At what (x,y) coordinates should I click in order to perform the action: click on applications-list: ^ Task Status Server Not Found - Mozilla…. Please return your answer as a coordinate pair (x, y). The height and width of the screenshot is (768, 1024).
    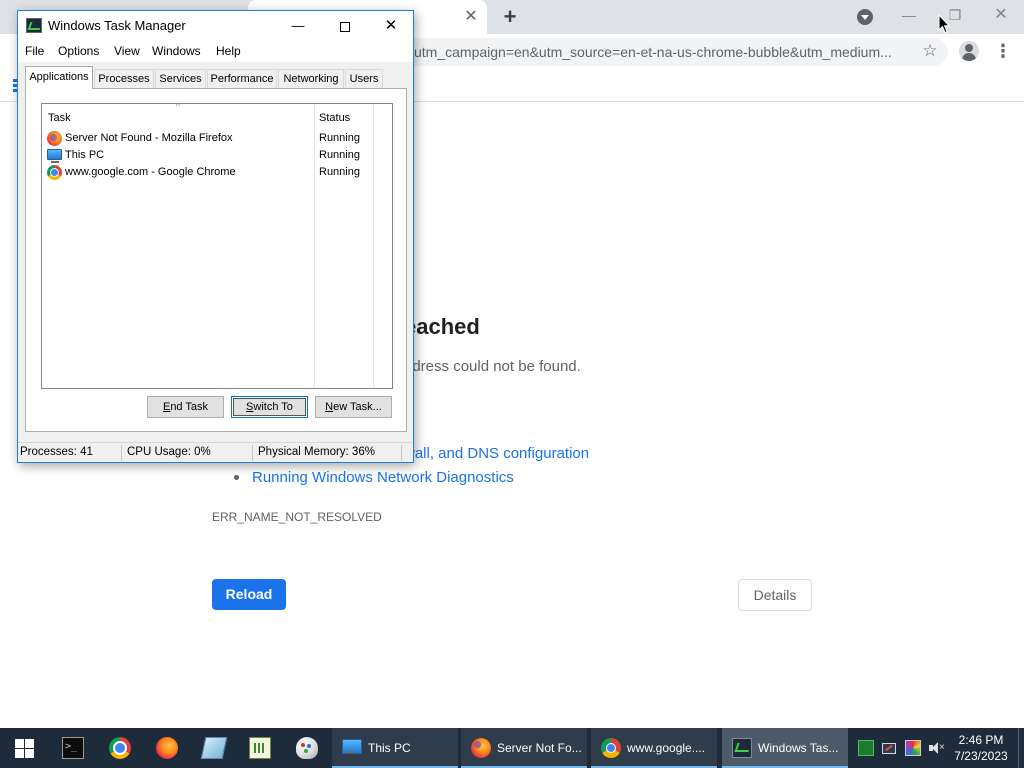
    Looking at the image, I should click on (217, 245).